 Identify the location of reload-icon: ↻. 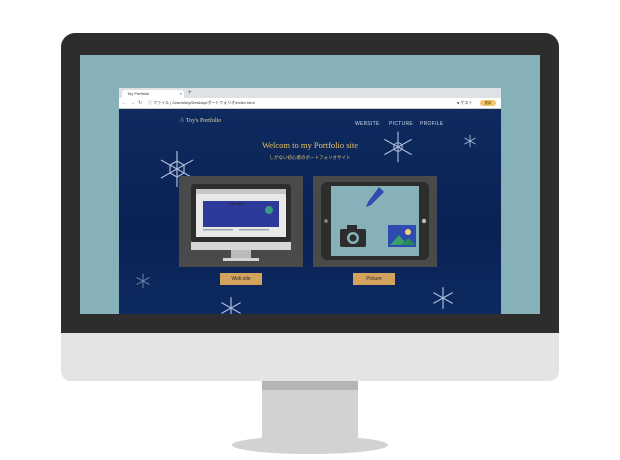
(140, 103).